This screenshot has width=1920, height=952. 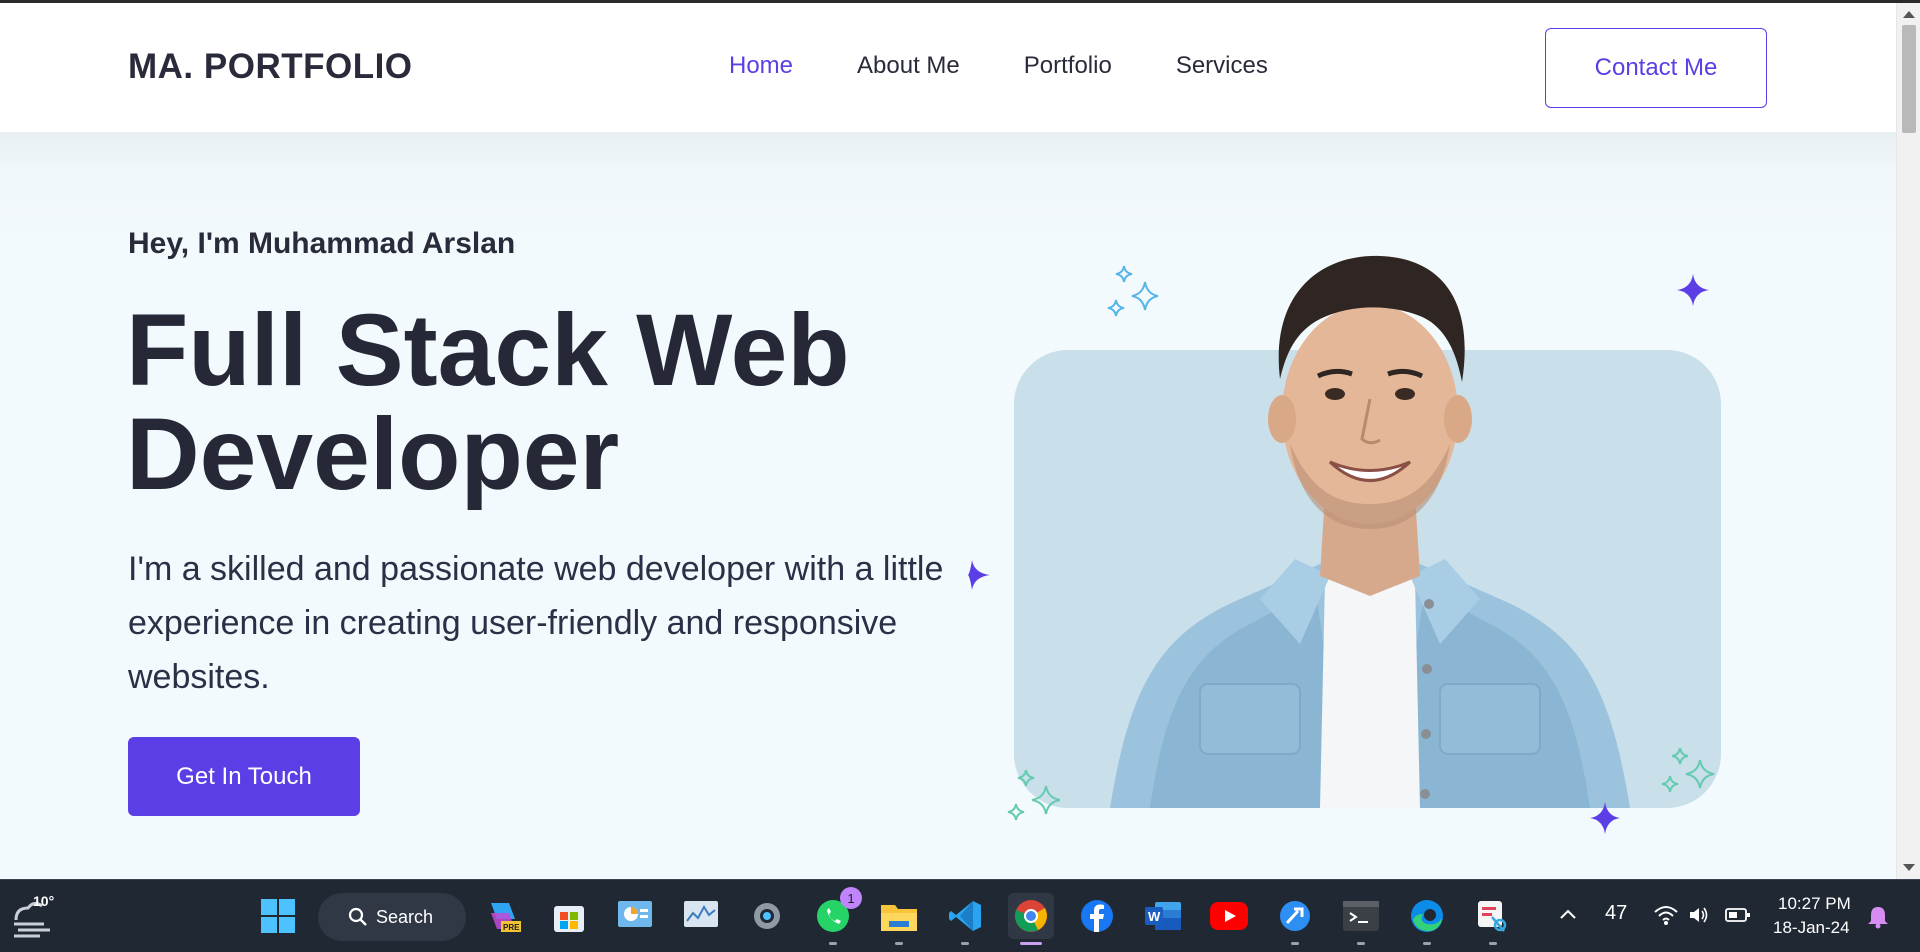 What do you see at coordinates (1068, 66) in the screenshot?
I see `nav-link-portfolio: Portfolio` at bounding box center [1068, 66].